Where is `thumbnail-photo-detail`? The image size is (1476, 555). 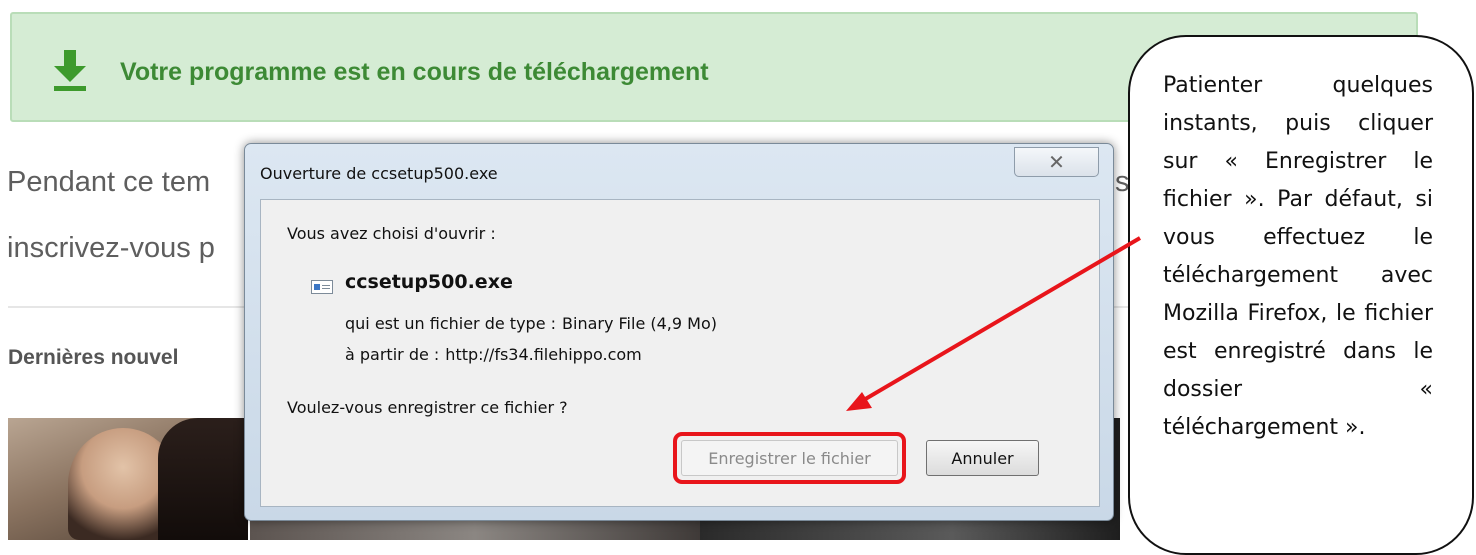
thumbnail-photo-detail is located at coordinates (203, 479).